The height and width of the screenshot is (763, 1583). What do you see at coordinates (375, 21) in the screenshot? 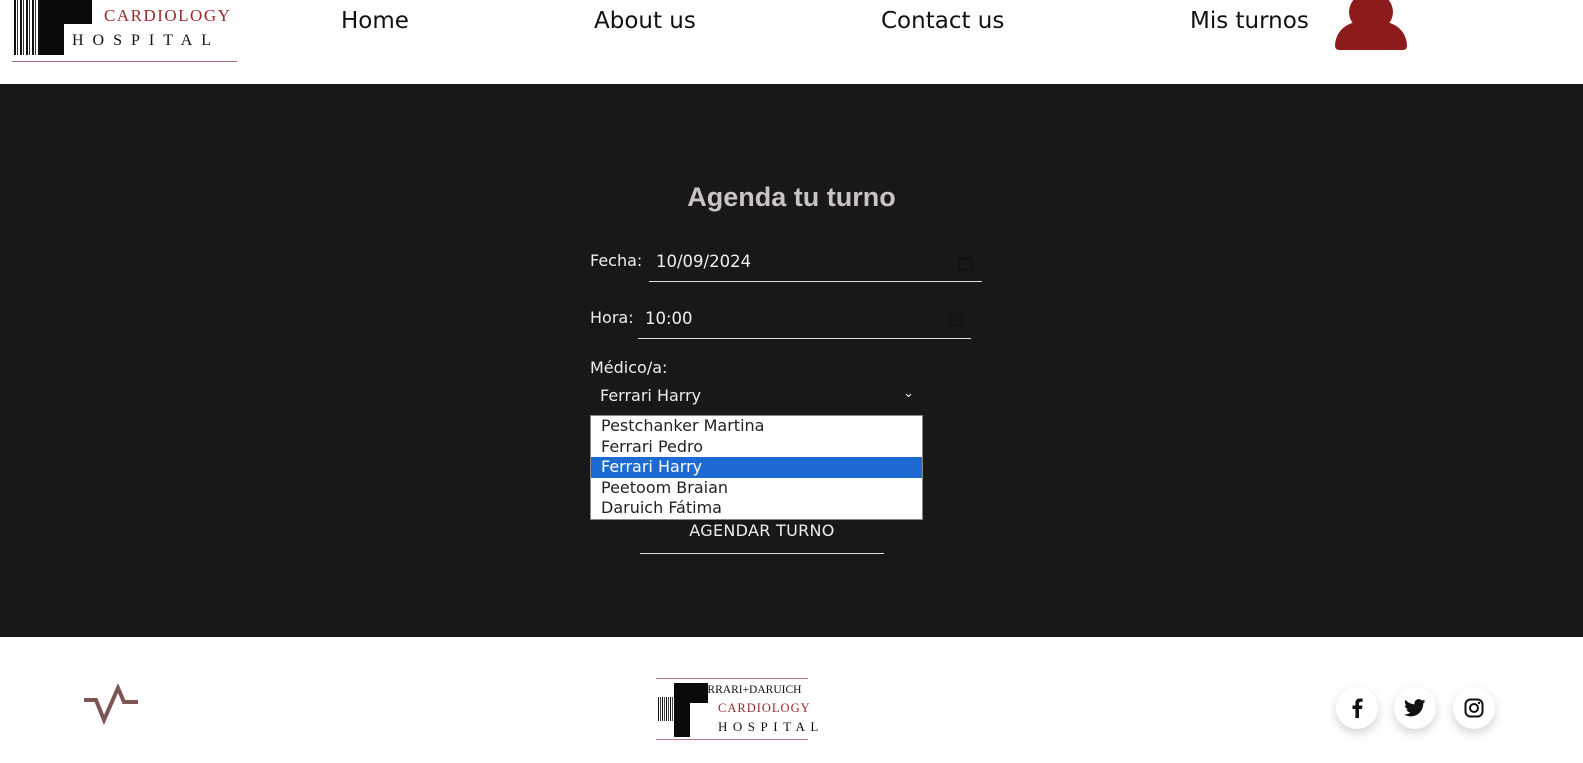
I see `nav-home: Home` at bounding box center [375, 21].